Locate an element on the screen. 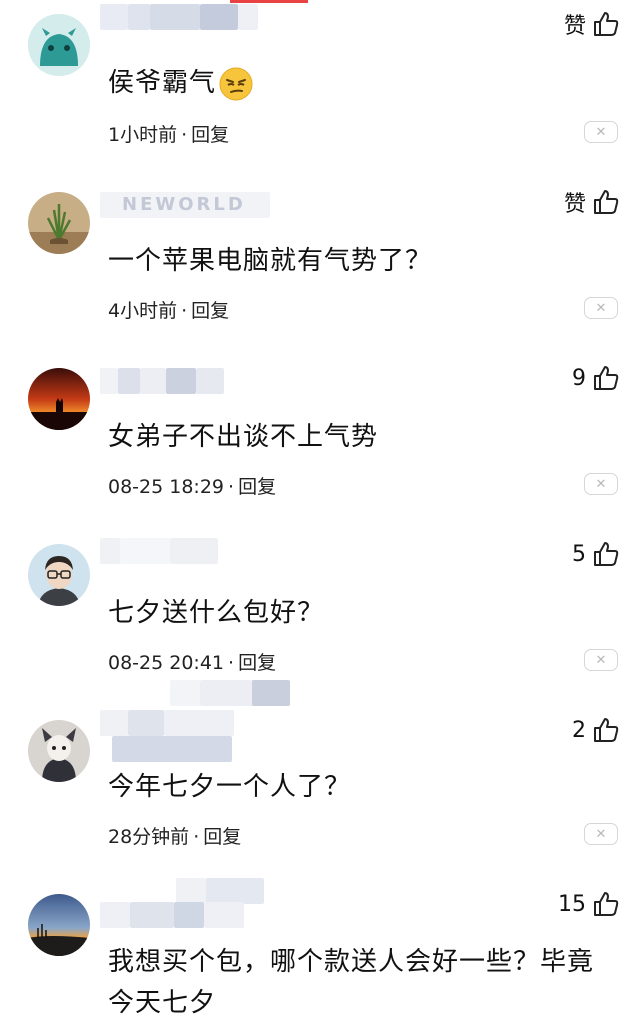 The width and height of the screenshot is (640, 1024). username-watermark: NEWORLD is located at coordinates (184, 204).